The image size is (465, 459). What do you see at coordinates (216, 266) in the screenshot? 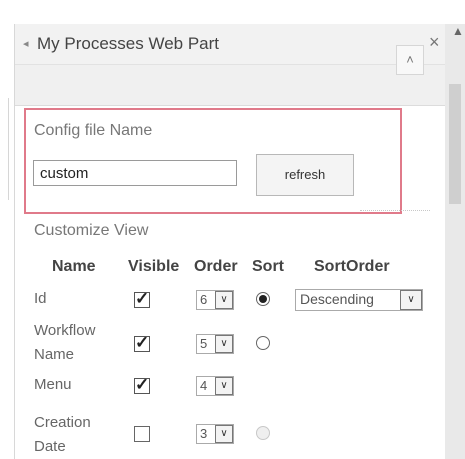
I see `column-header-order: Order` at bounding box center [216, 266].